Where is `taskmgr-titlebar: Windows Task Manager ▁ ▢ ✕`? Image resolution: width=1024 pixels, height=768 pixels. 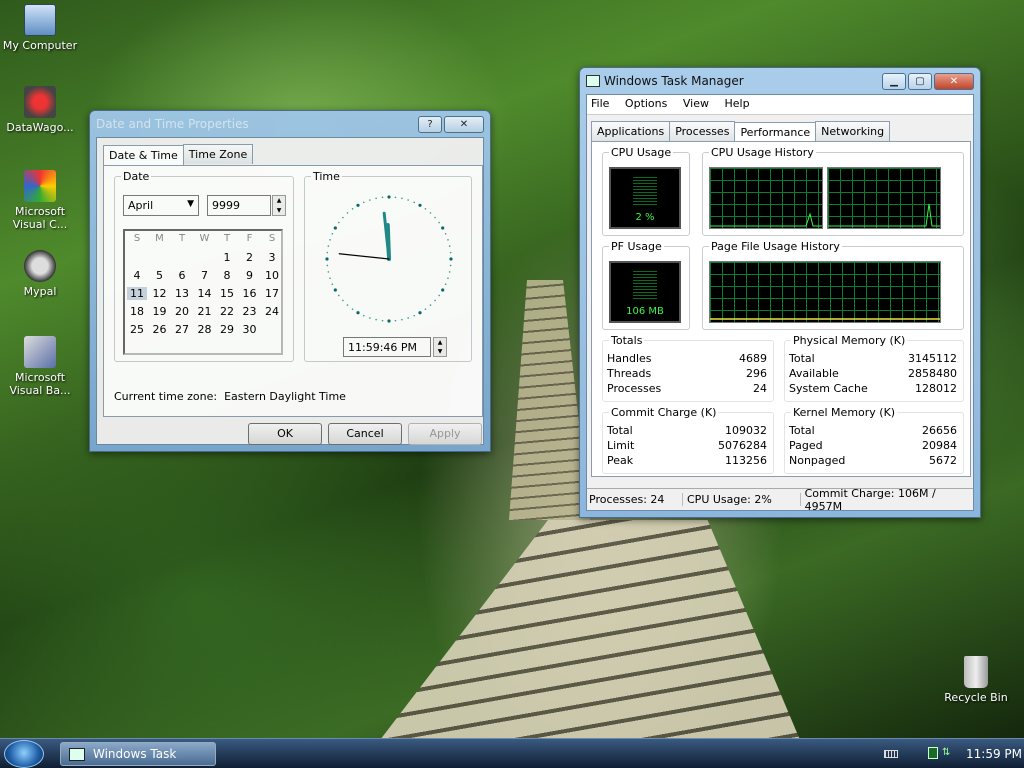
taskmgr-titlebar: Windows Task Manager ▁ ▢ ✕ is located at coordinates (780, 81).